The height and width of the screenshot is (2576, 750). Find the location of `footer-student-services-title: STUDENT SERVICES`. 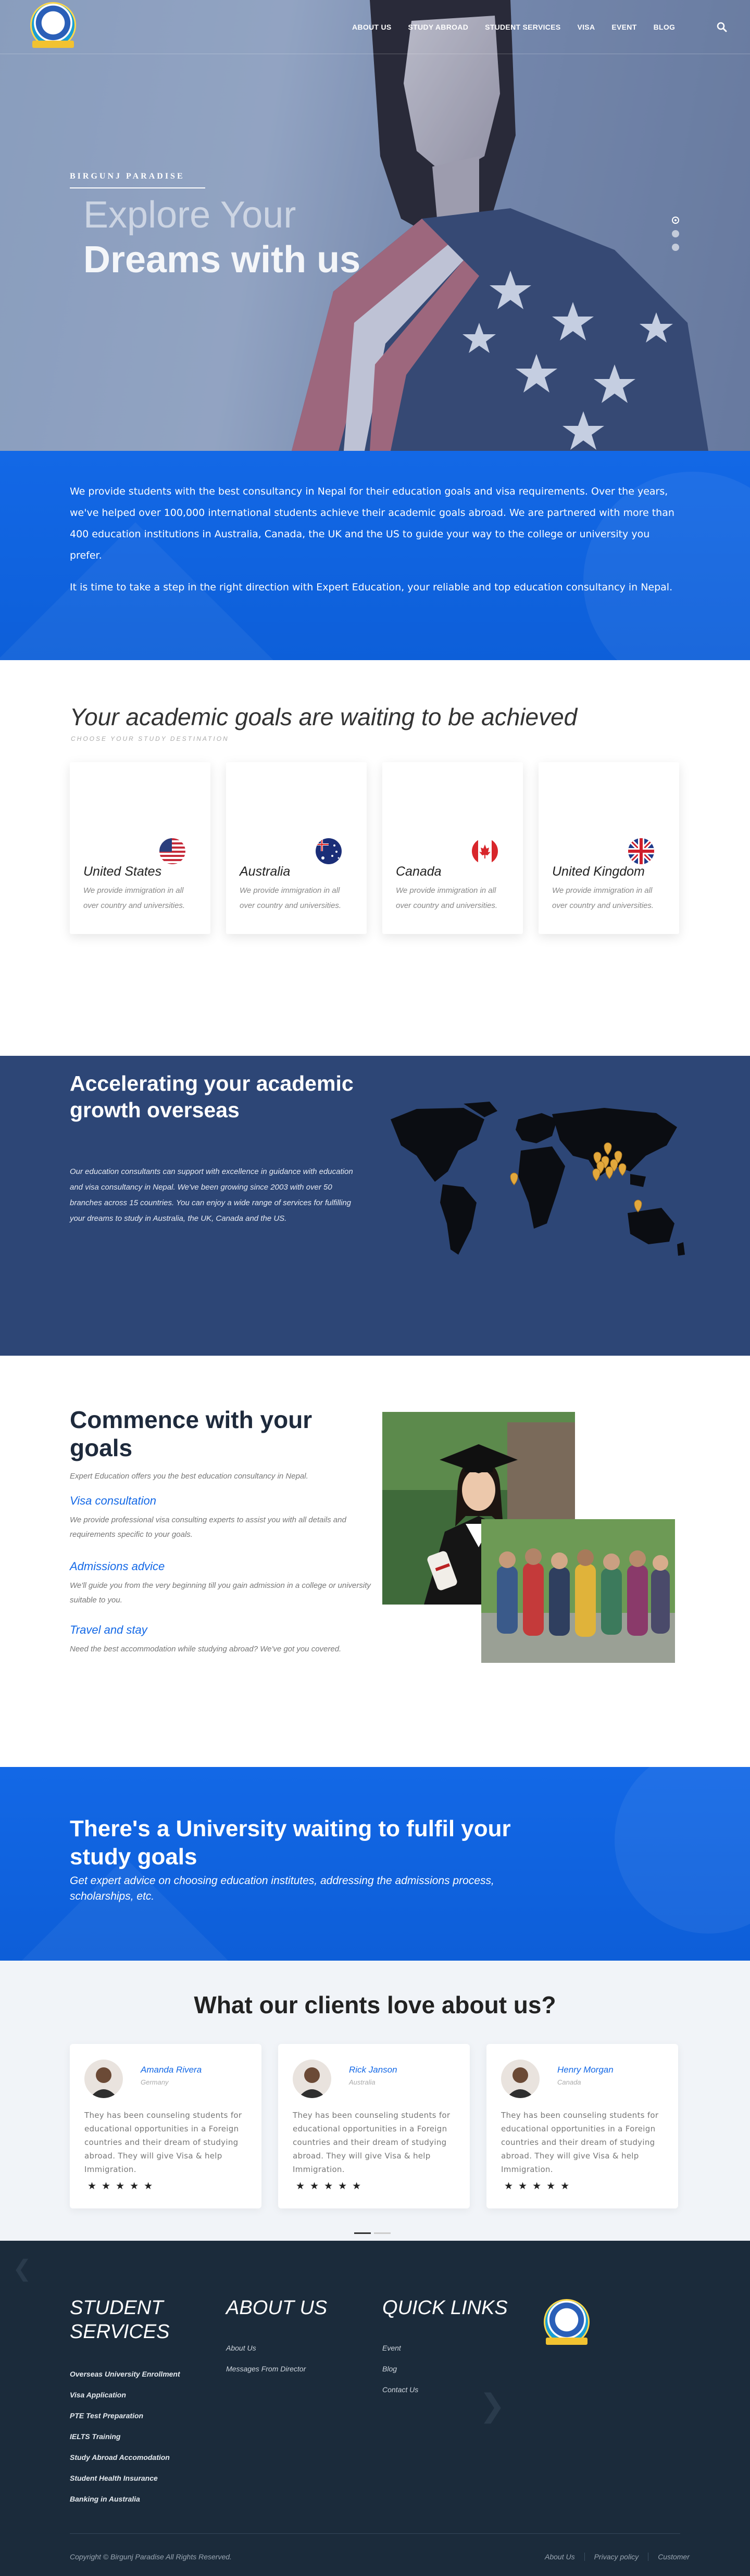

footer-student-services-title: STUDENT SERVICES is located at coordinates (120, 2320).